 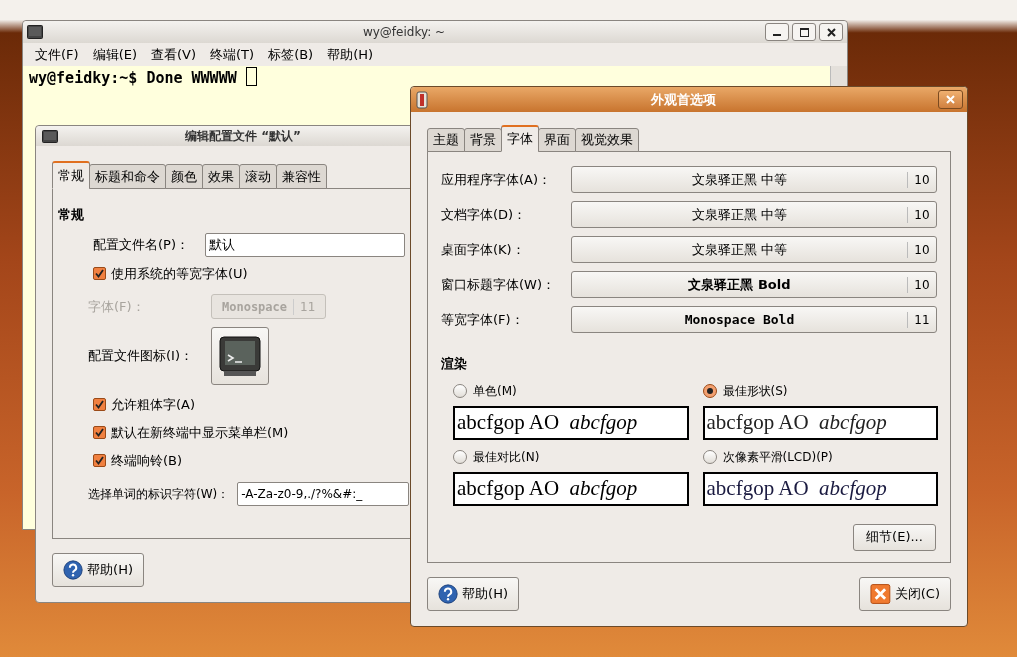 What do you see at coordinates (905, 594) in the screenshot?
I see `close-button: 关闭(C)` at bounding box center [905, 594].